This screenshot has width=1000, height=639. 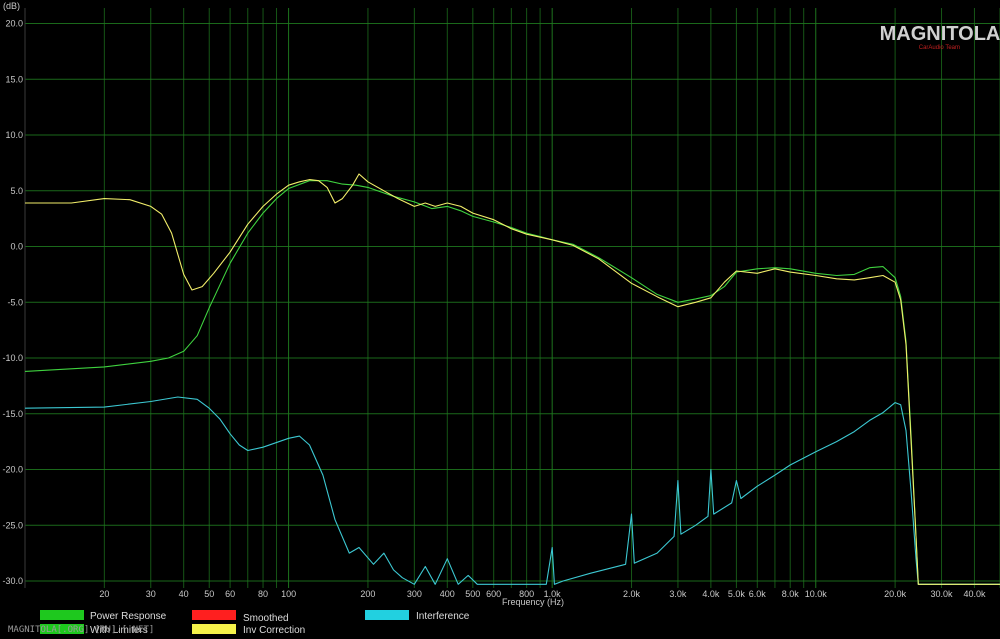 What do you see at coordinates (533, 602) in the screenshot?
I see `x-axis-label: Frequency (Hz)` at bounding box center [533, 602].